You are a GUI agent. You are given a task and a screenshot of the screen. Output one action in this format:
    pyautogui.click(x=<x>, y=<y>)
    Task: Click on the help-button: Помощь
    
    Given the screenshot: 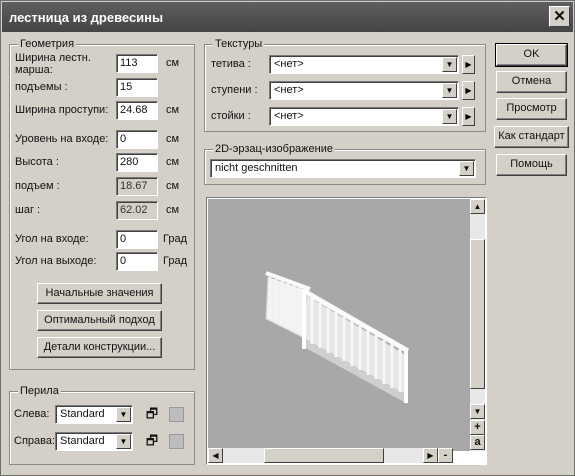 What is the action you would take?
    pyautogui.click(x=531, y=165)
    